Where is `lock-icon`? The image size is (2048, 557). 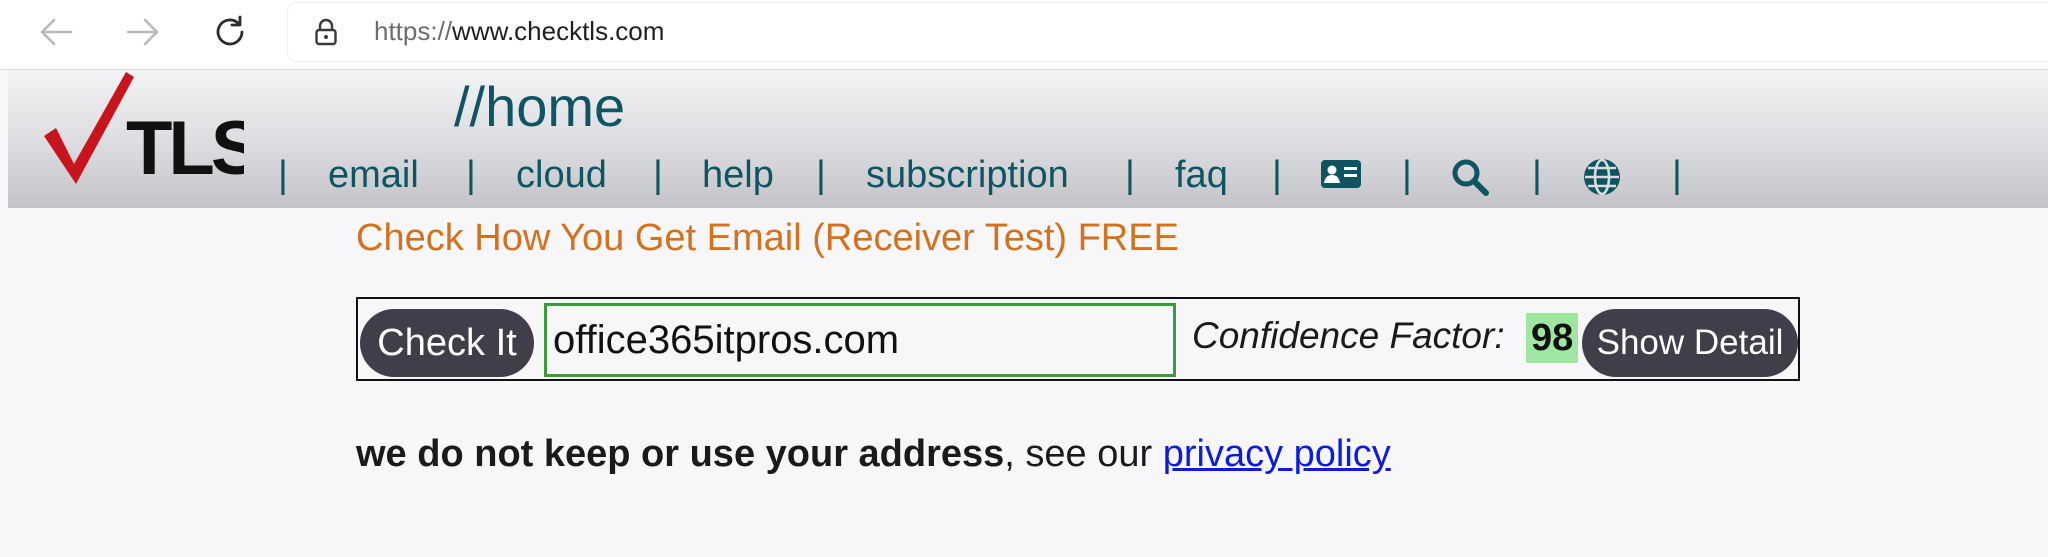
lock-icon is located at coordinates (326, 32).